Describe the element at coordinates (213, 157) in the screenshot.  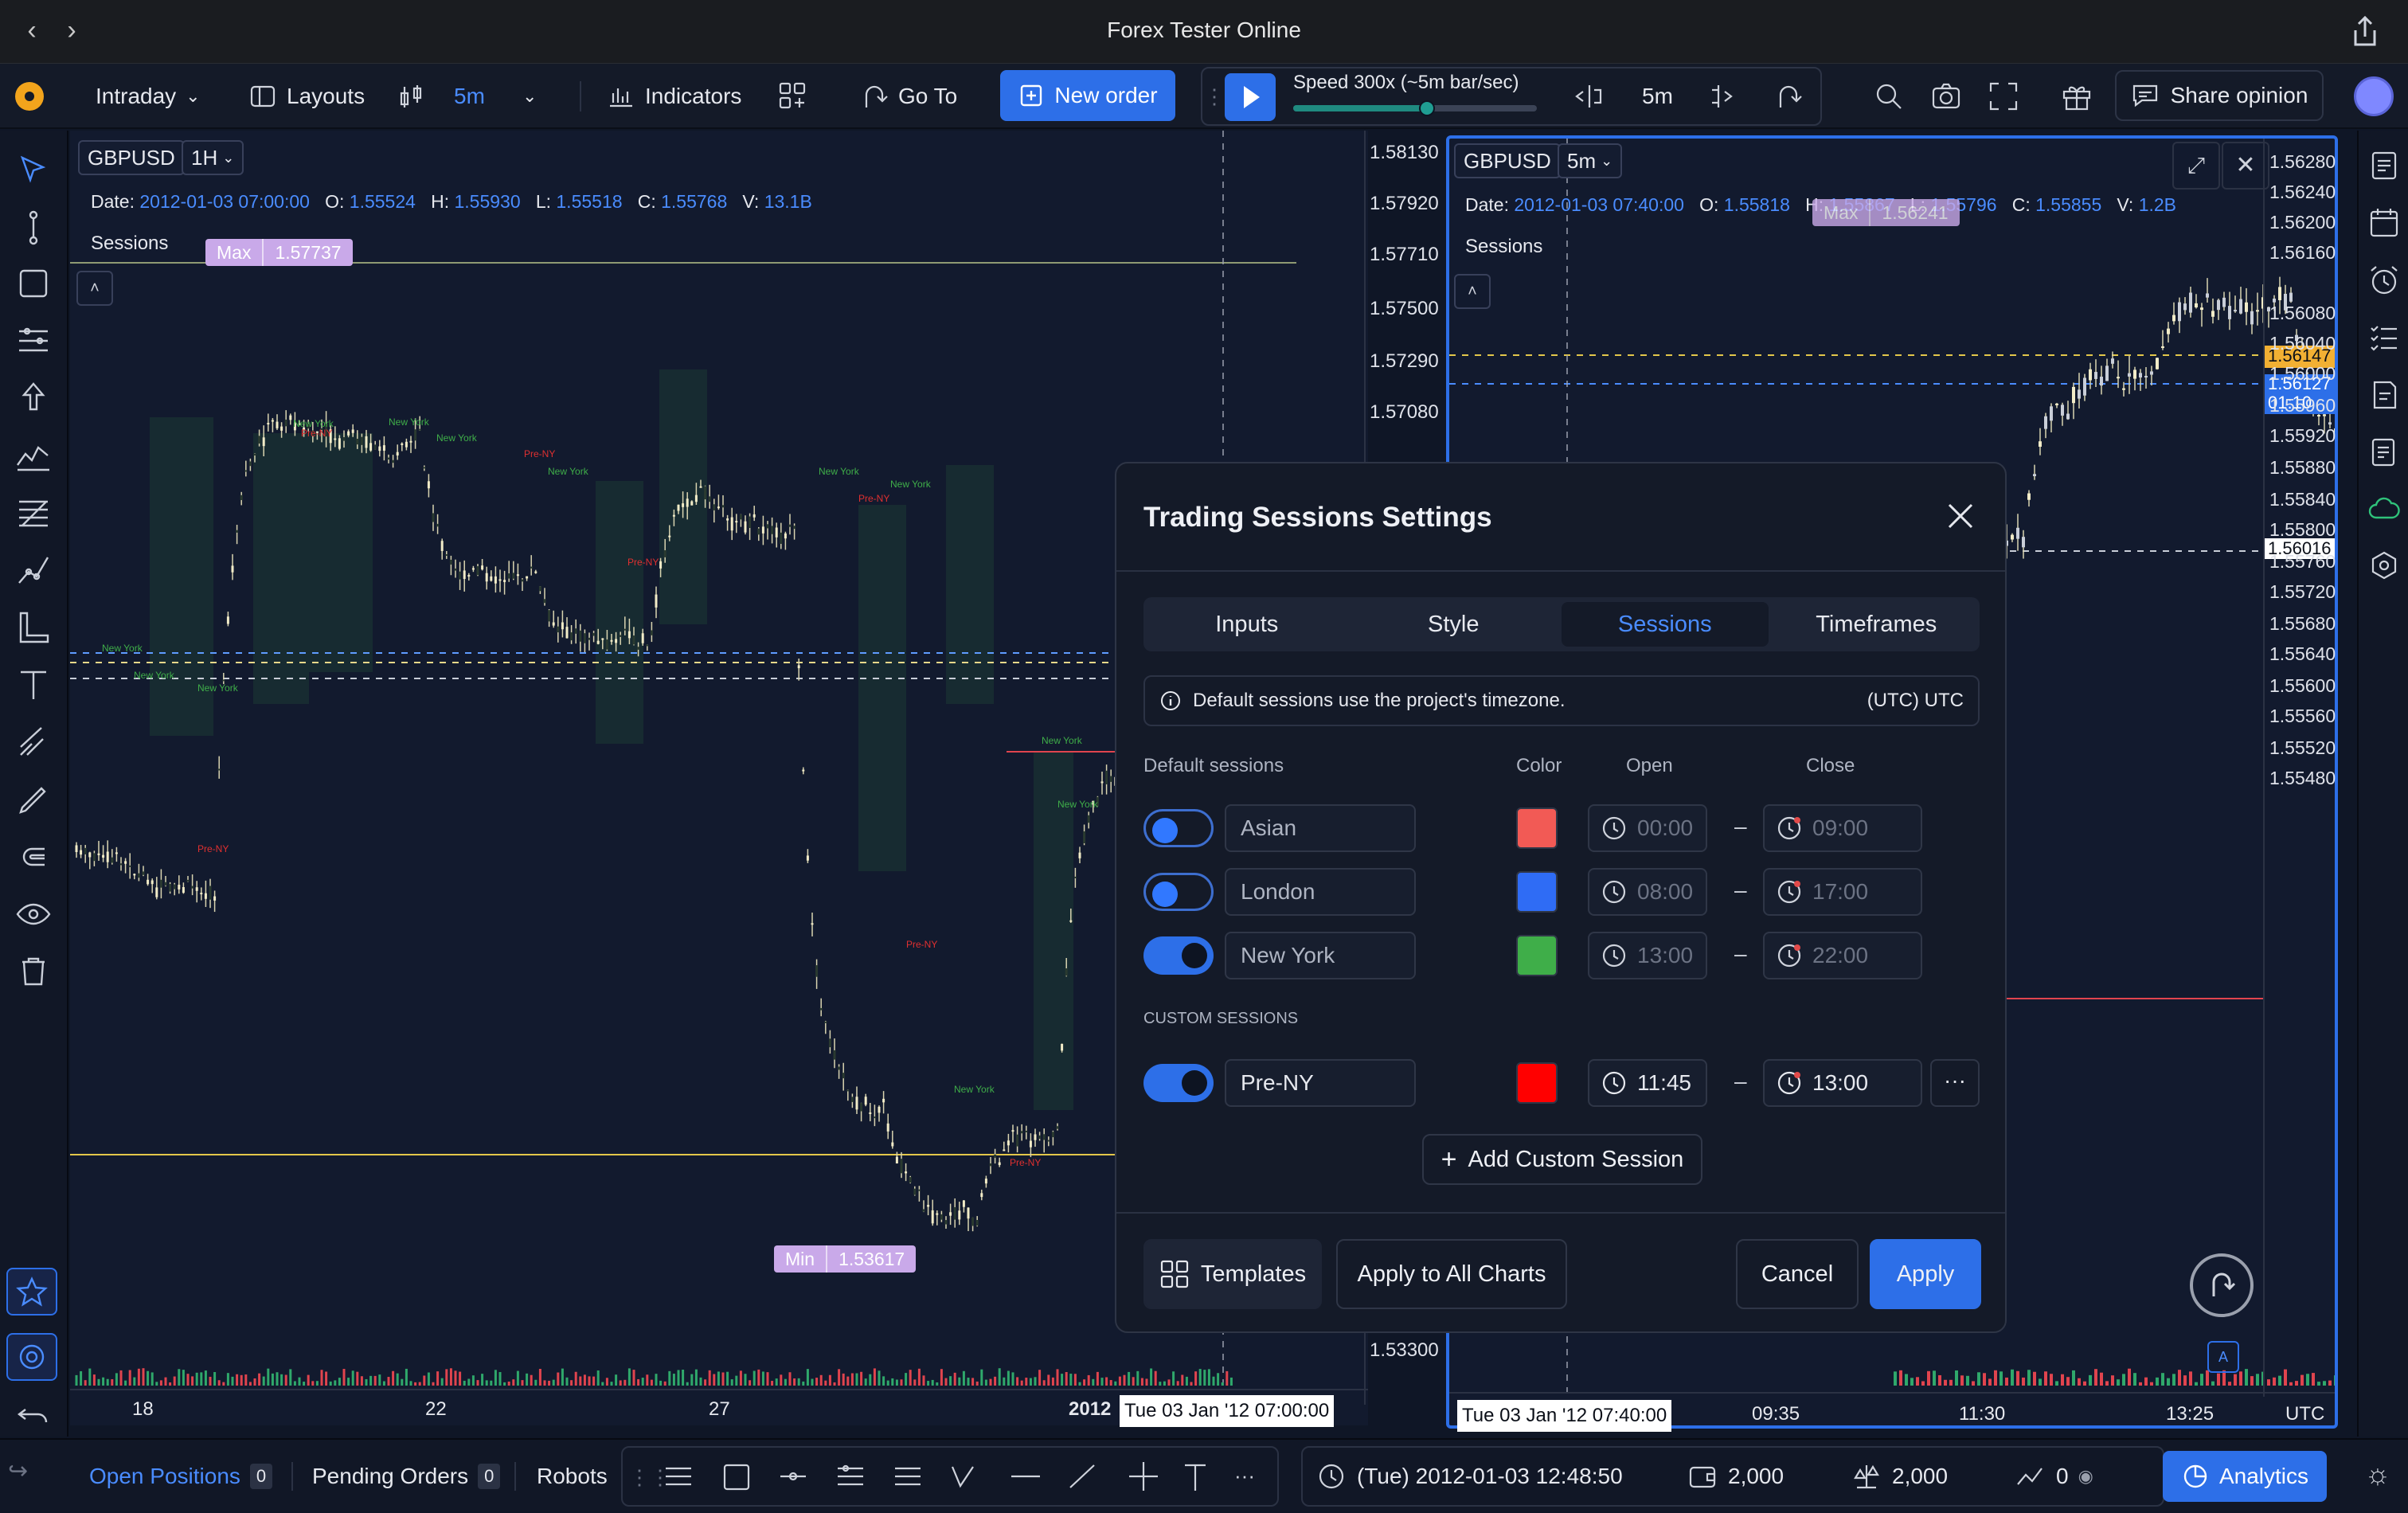
I see `timeframe-selector: 1H ⌄` at that location.